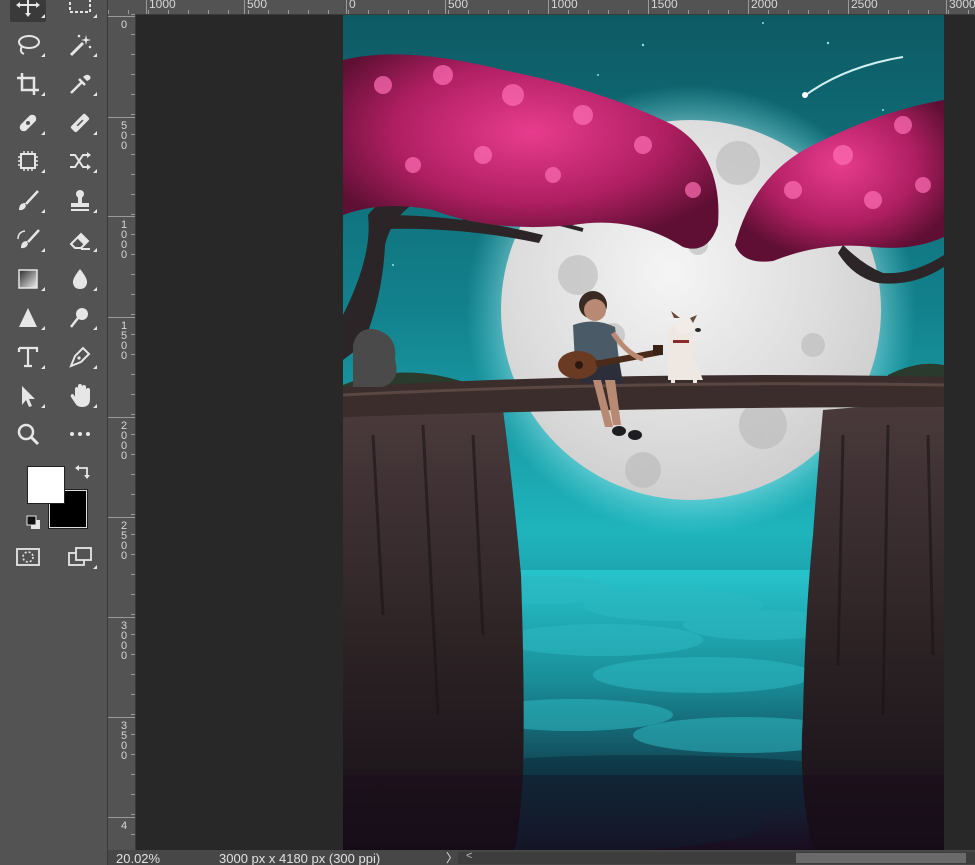  I want to click on scroll-left-icon: <, so click(469, 856).